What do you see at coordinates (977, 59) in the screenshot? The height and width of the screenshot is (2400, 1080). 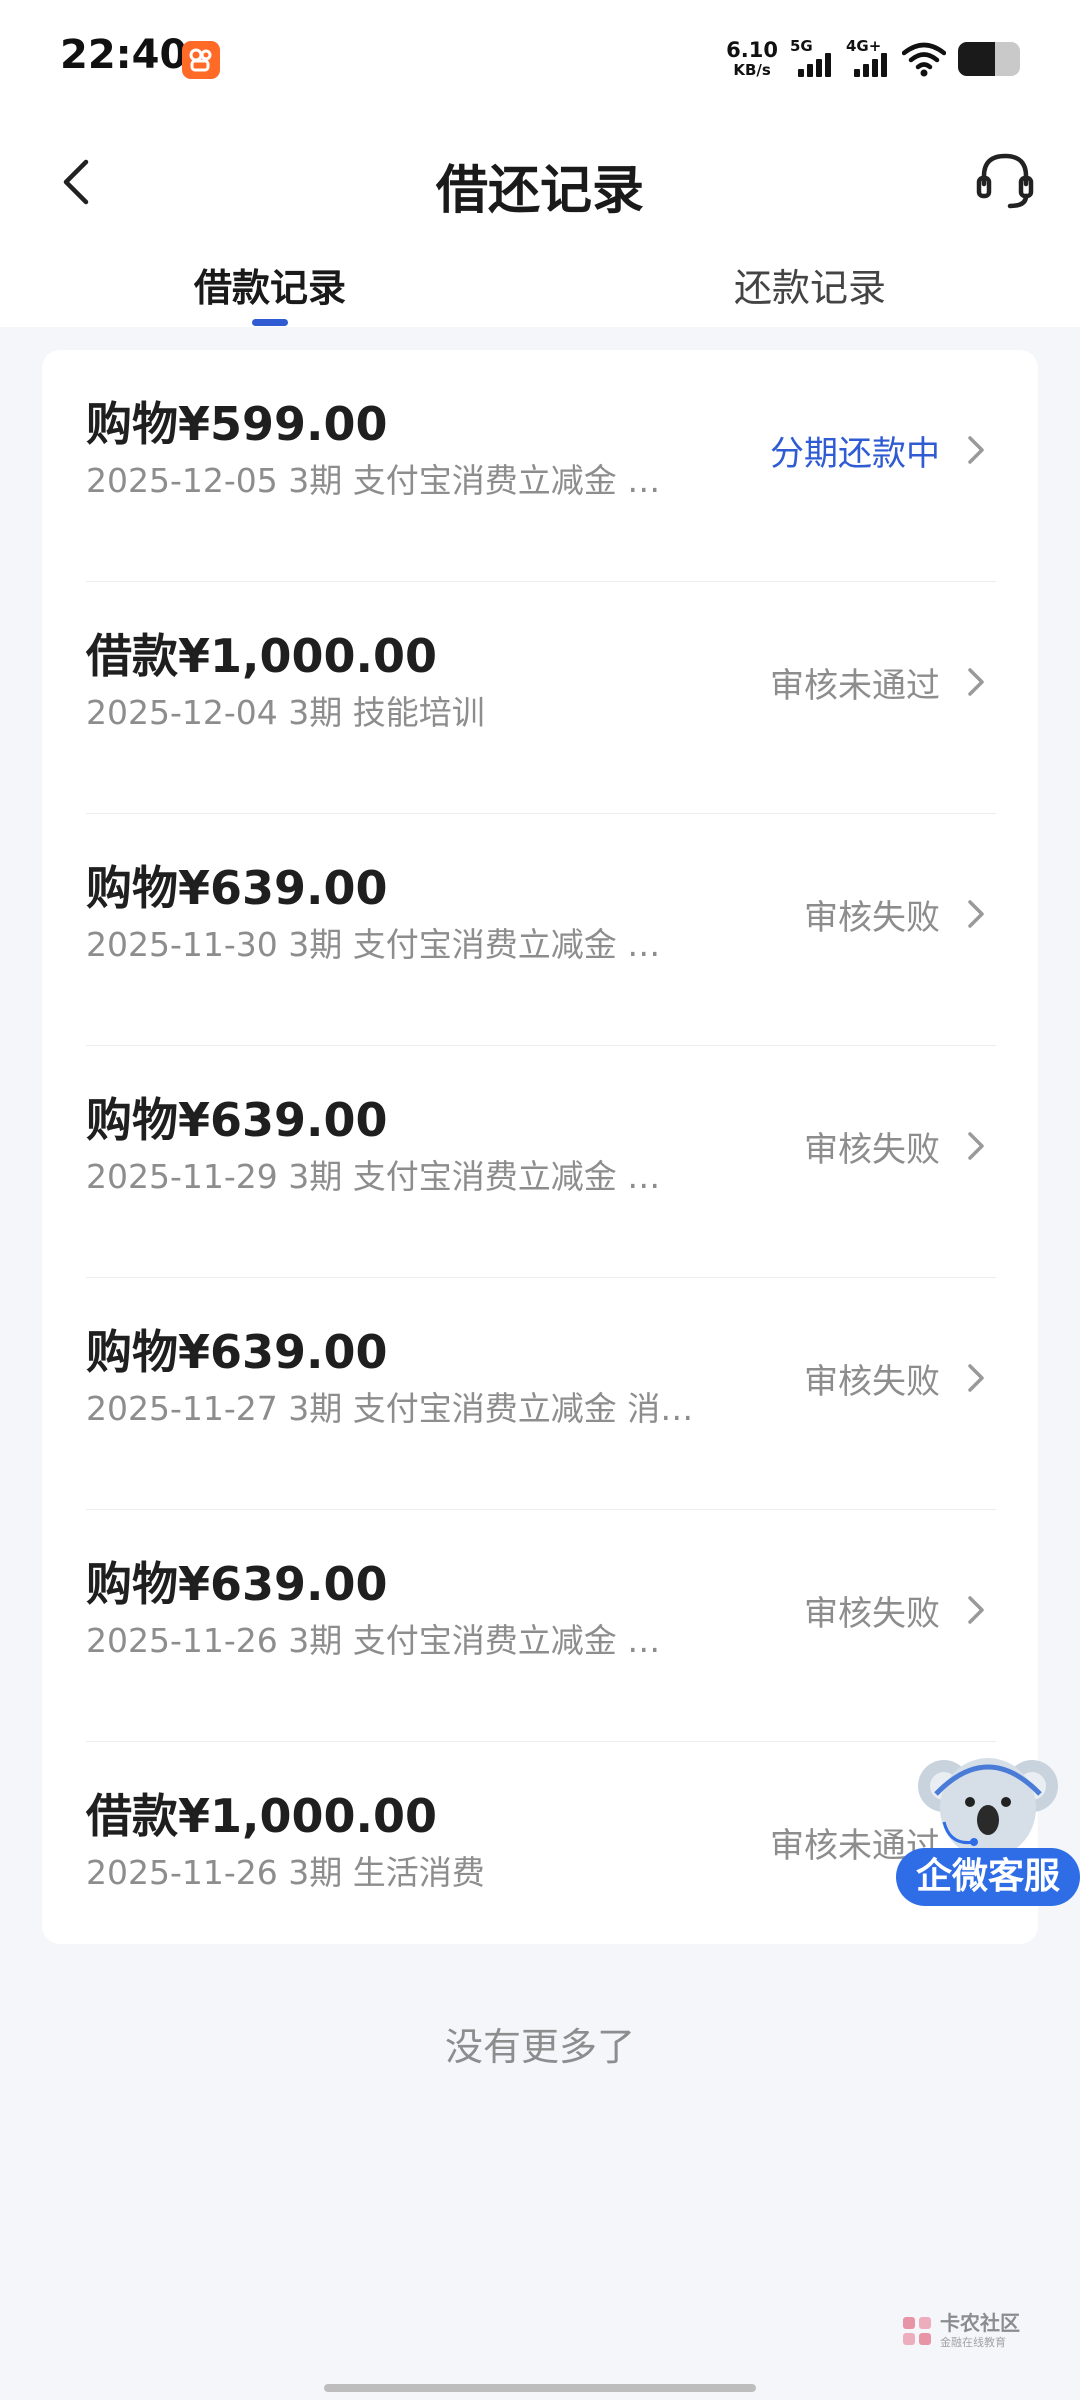 I see `battery-fill` at bounding box center [977, 59].